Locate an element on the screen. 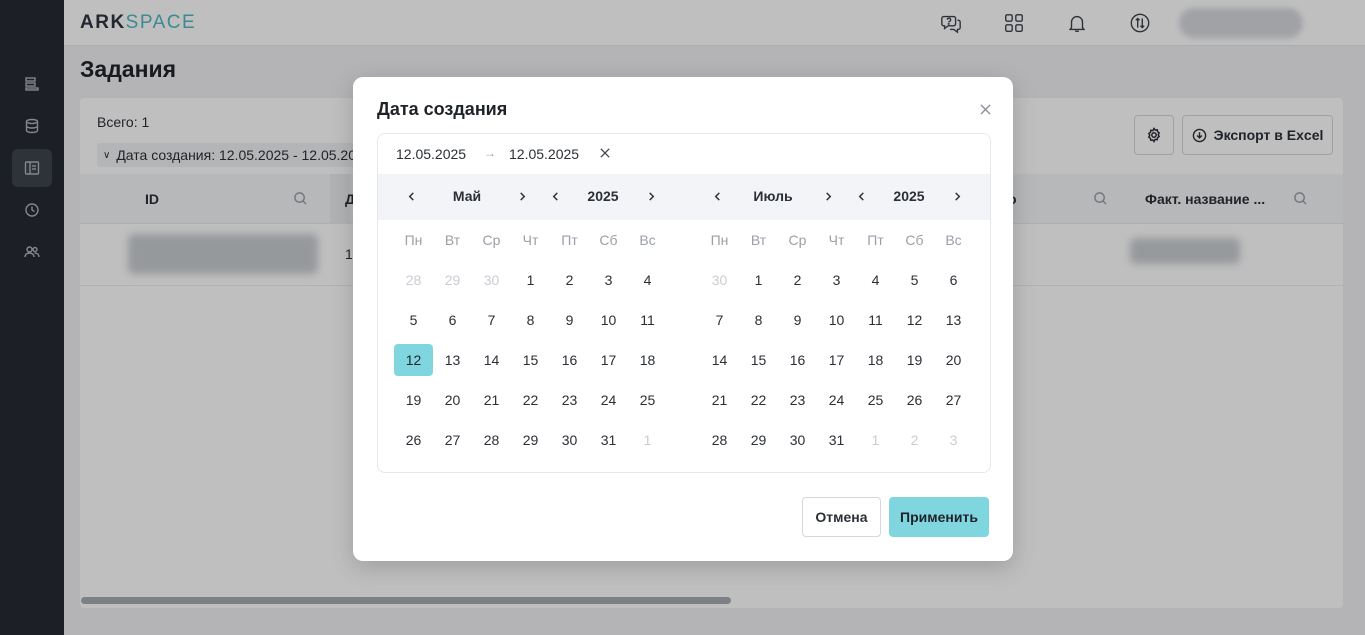 The image size is (1365, 635). calendar-day-label: 24 is located at coordinates (836, 400).